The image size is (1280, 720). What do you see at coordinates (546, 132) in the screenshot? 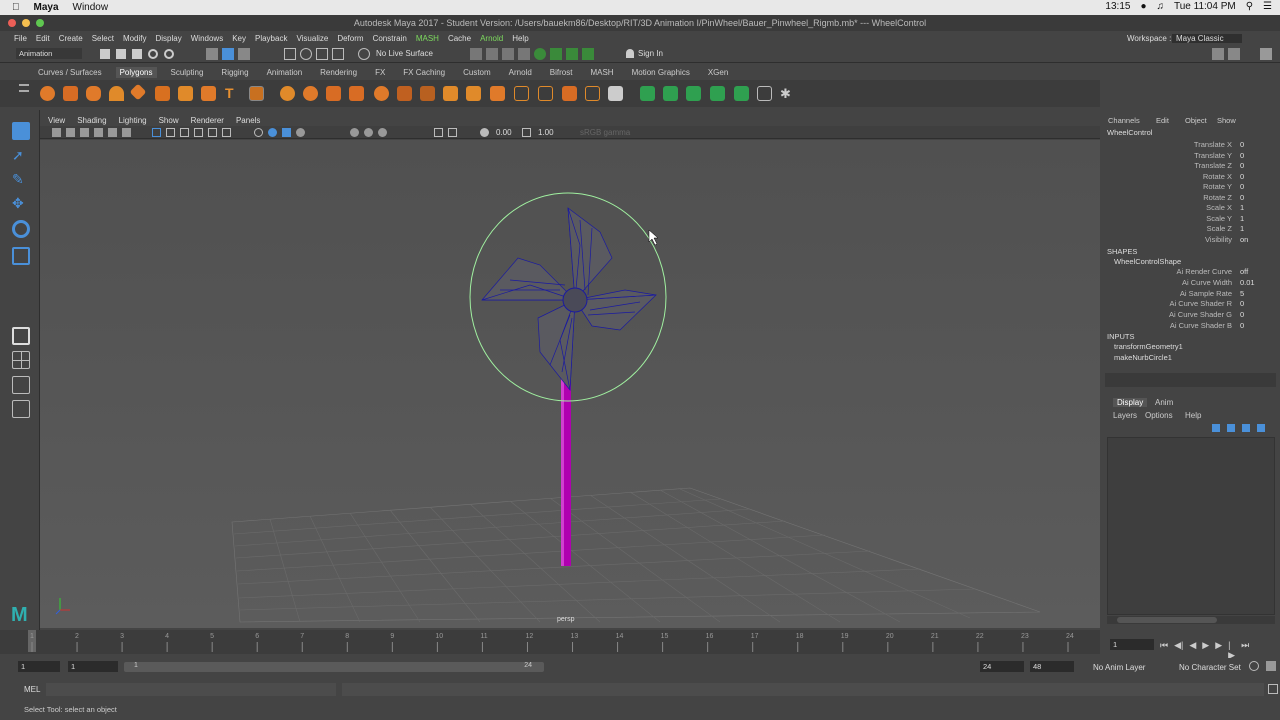
I see `gamma-value: 1.00` at bounding box center [546, 132].